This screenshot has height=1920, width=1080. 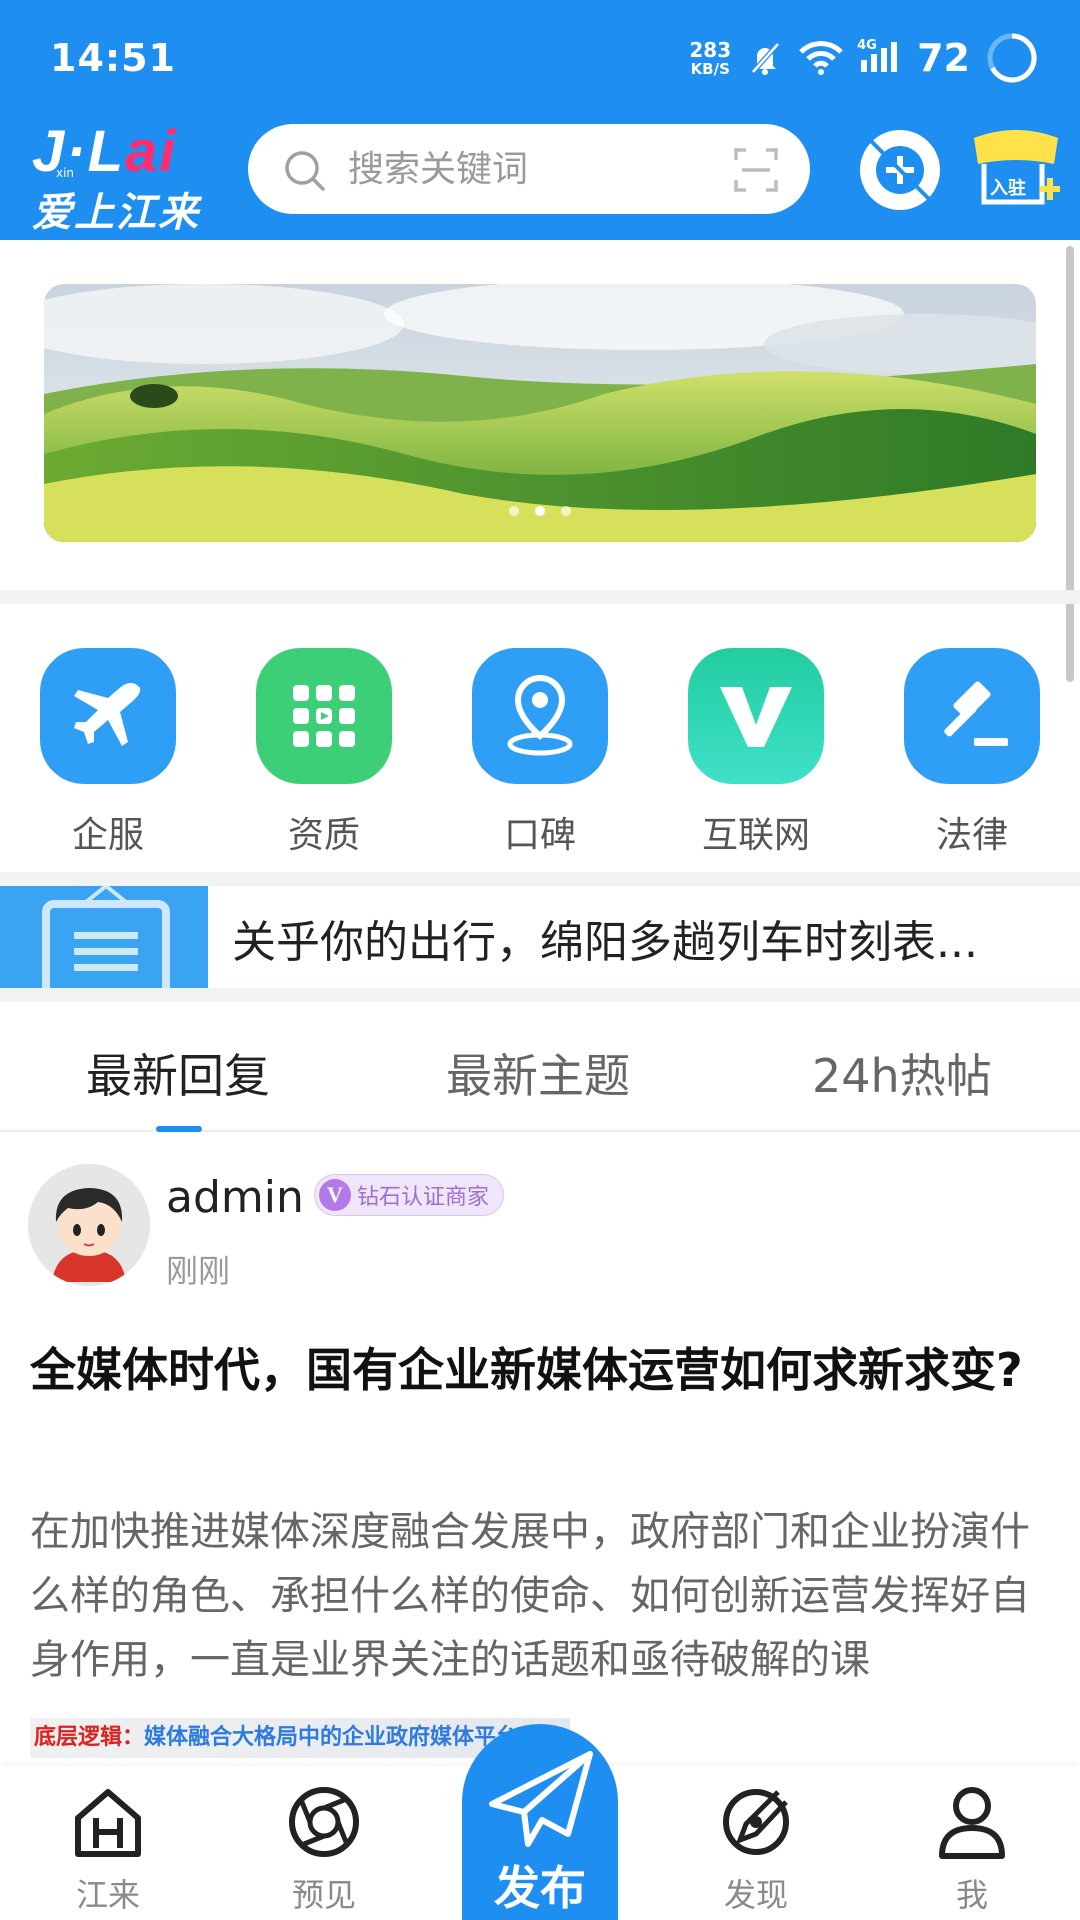 What do you see at coordinates (821, 58) in the screenshot?
I see `wifi-icon` at bounding box center [821, 58].